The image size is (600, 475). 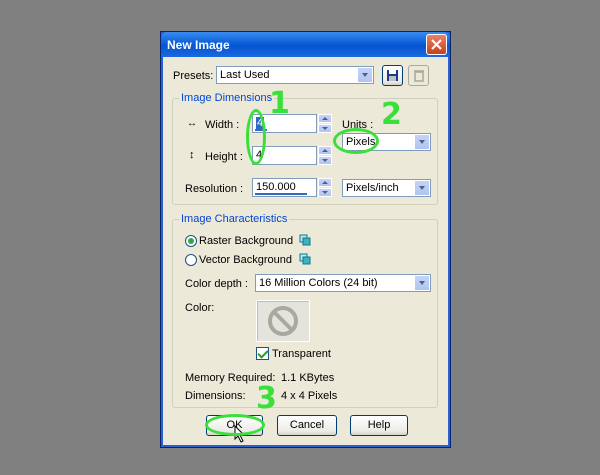 I want to click on annotation-ellipse-ok, so click(x=235, y=425).